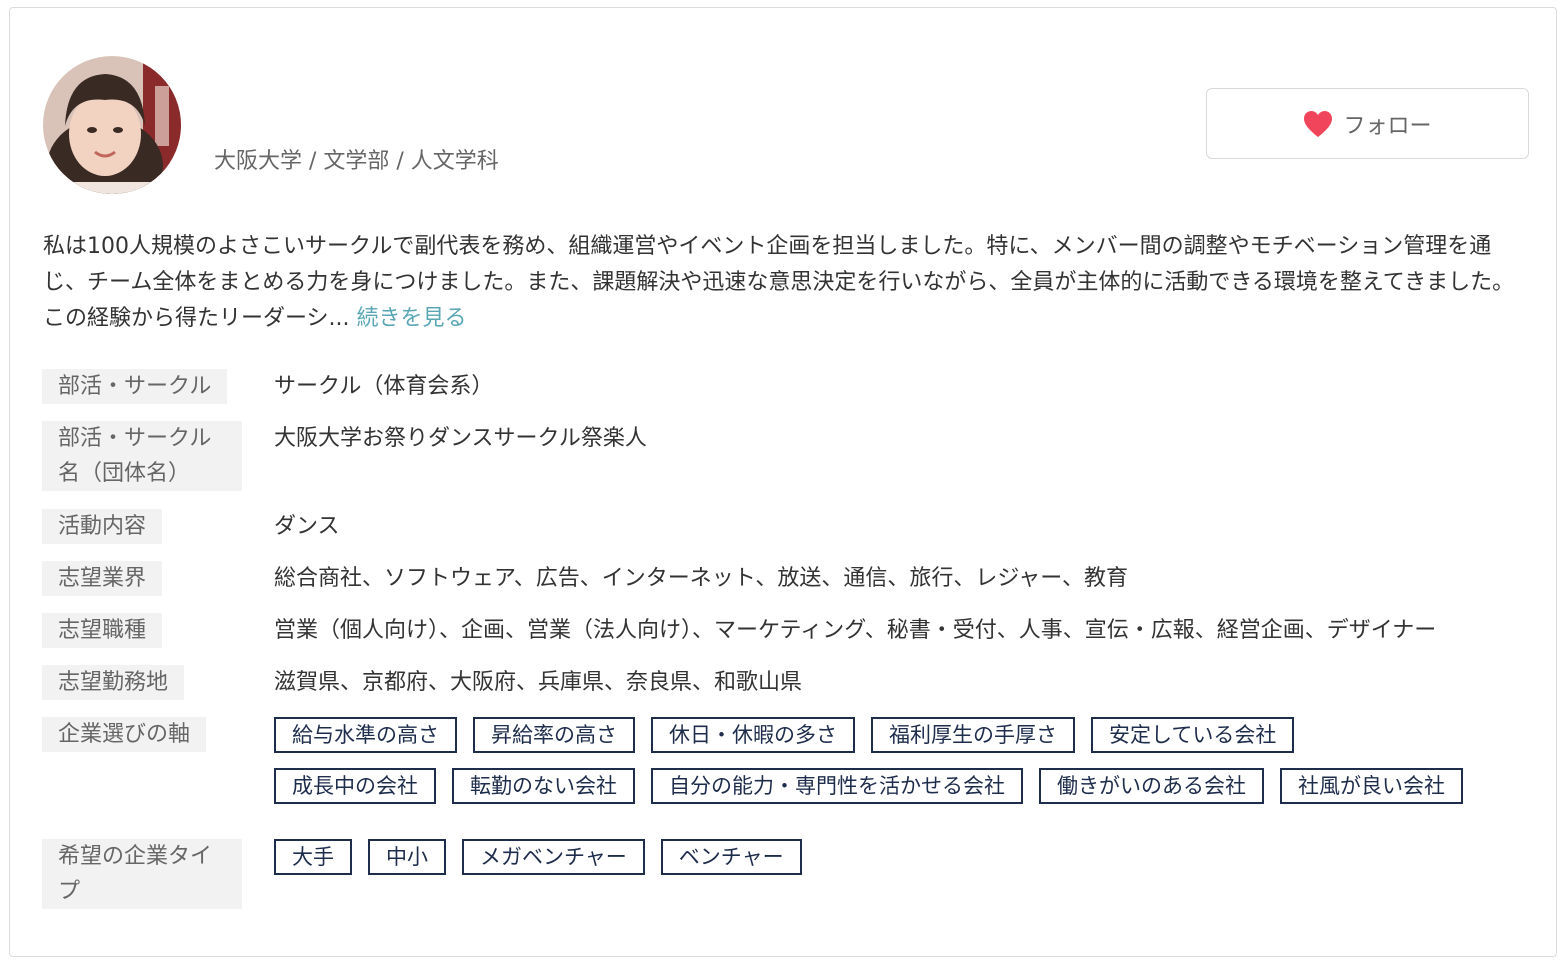 Image resolution: width=1566 pixels, height=963 pixels. What do you see at coordinates (307, 526) in the screenshot?
I see `activity-value: ダンス` at bounding box center [307, 526].